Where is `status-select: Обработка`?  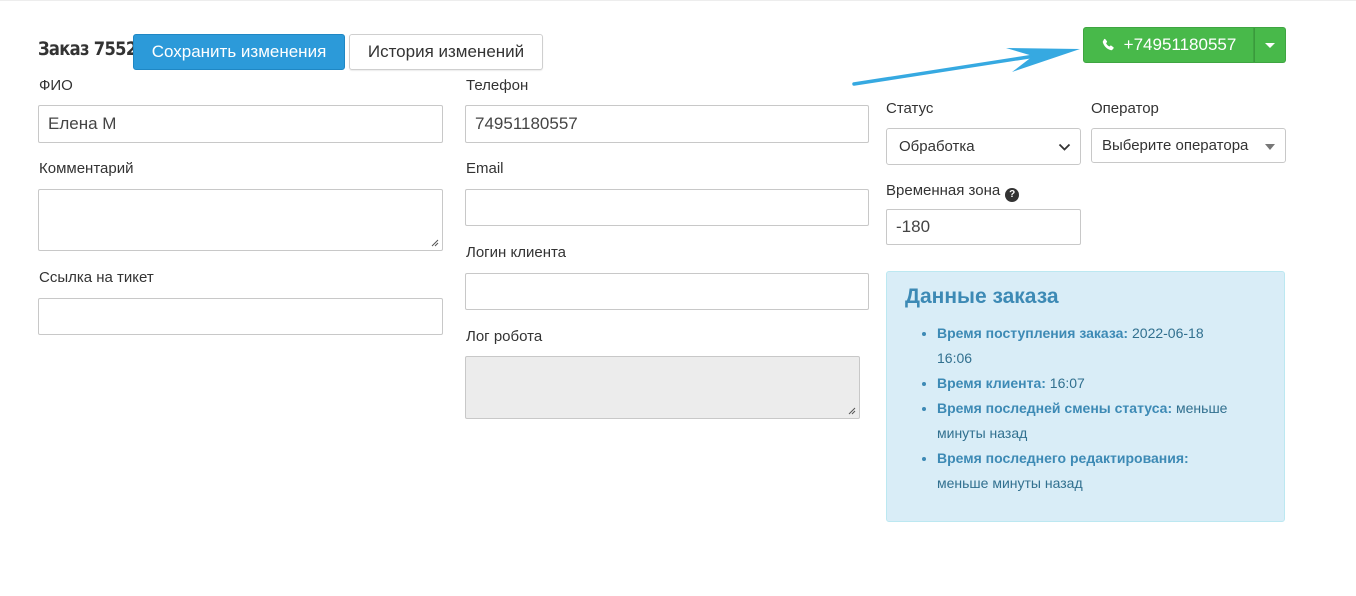 status-select: Обработка is located at coordinates (983, 146).